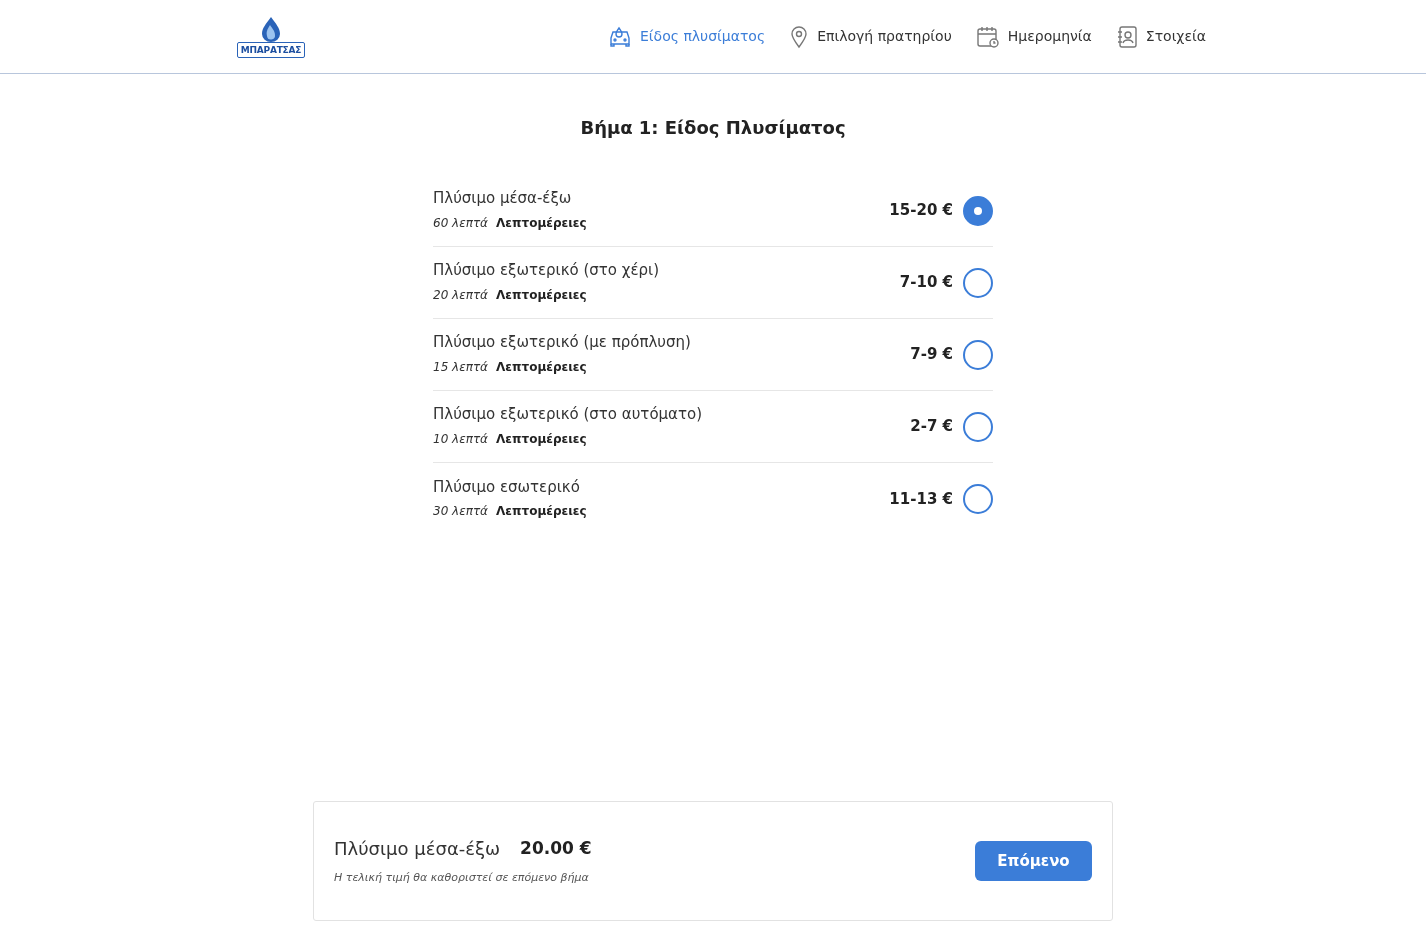  Describe the element at coordinates (461, 223) in the screenshot. I see `duration-text: 60 λεπτά` at that location.